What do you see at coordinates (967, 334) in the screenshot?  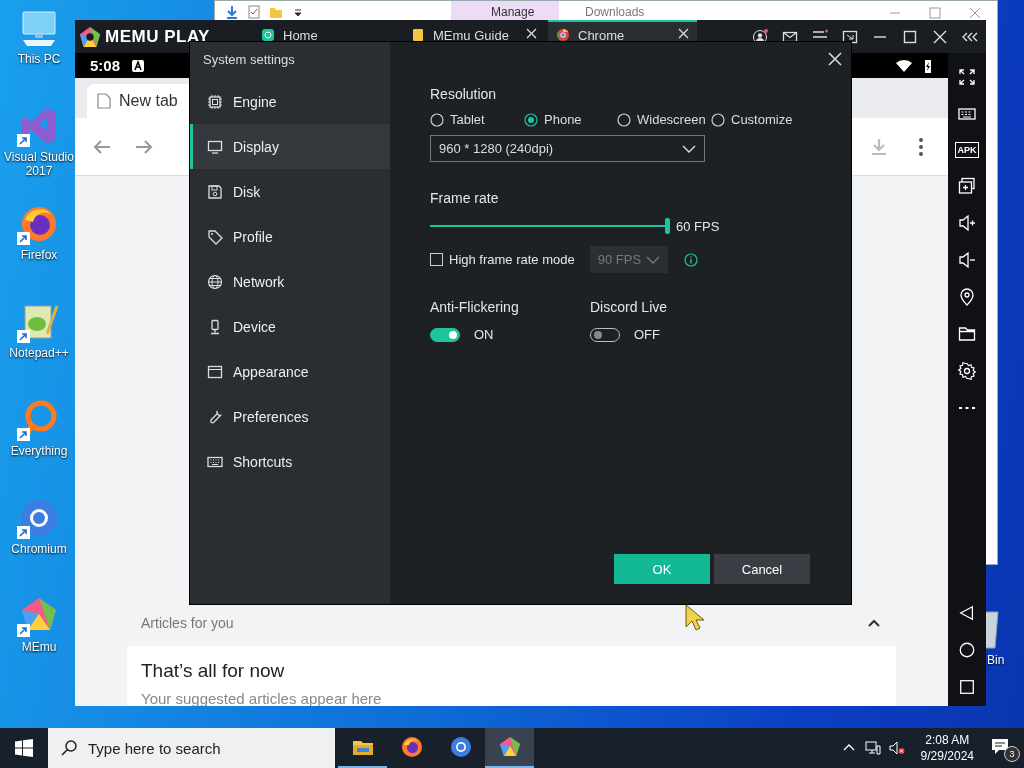 I see `folder-icon` at bounding box center [967, 334].